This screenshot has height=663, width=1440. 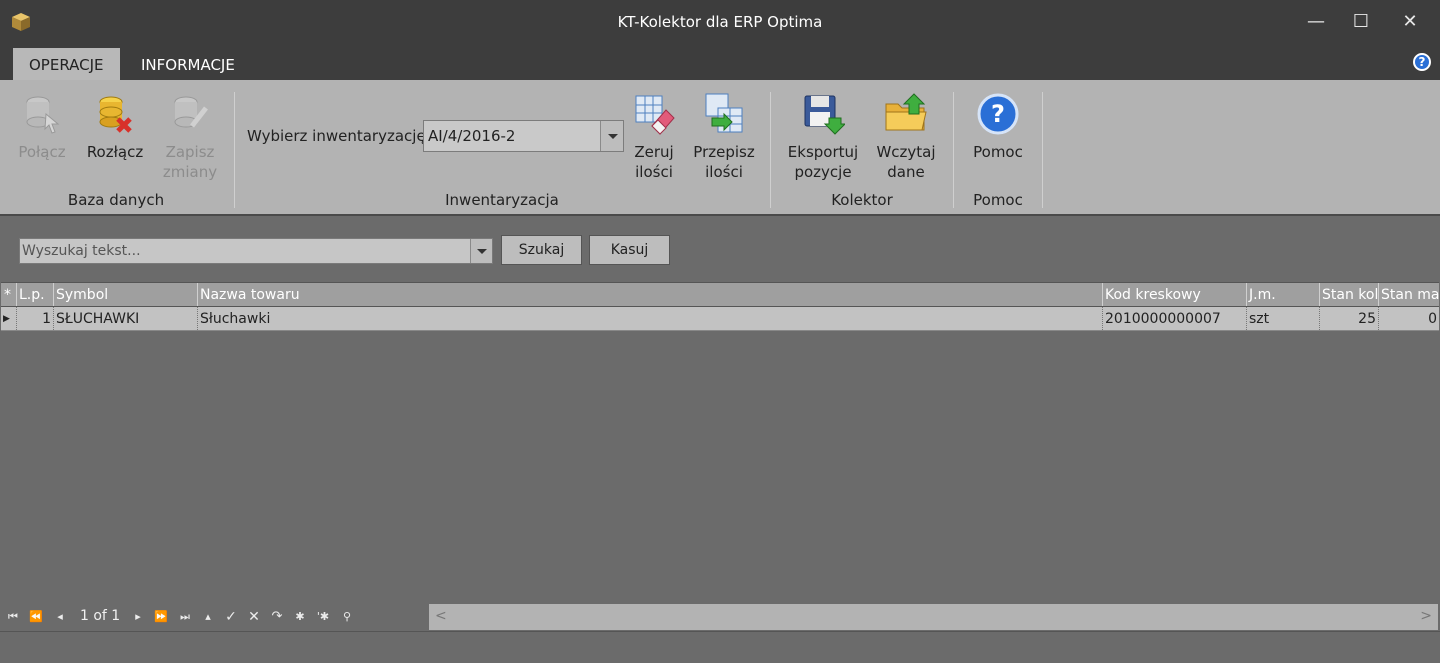 I want to click on next-record-icon: ▸, so click(x=138, y=617).